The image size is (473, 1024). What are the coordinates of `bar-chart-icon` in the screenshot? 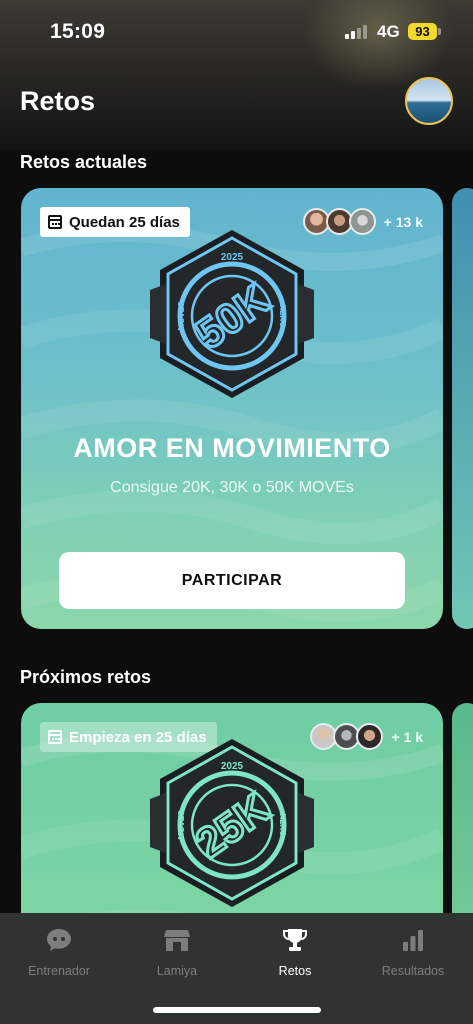 It's located at (413, 940).